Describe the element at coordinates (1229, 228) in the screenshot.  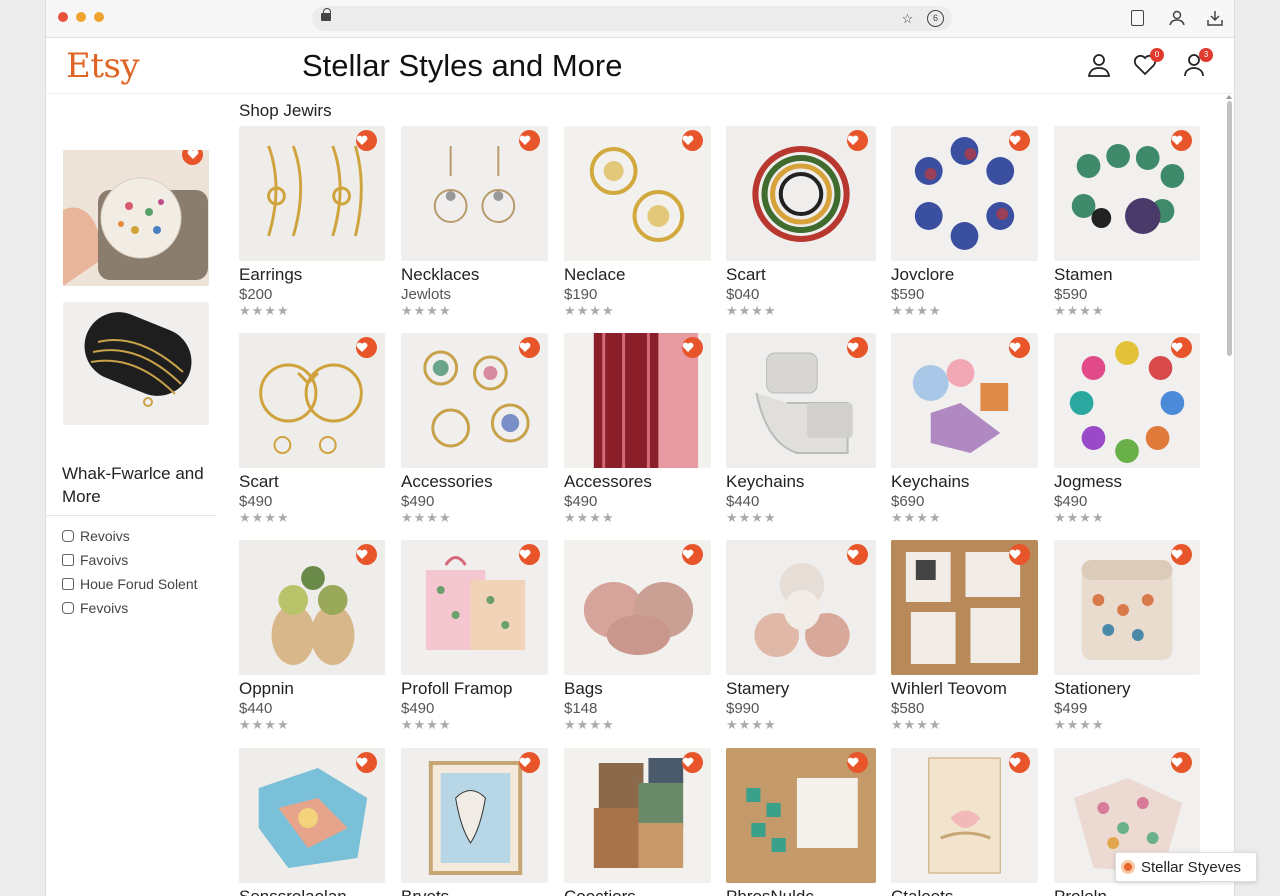
I see `scrollbar-thumb` at that location.